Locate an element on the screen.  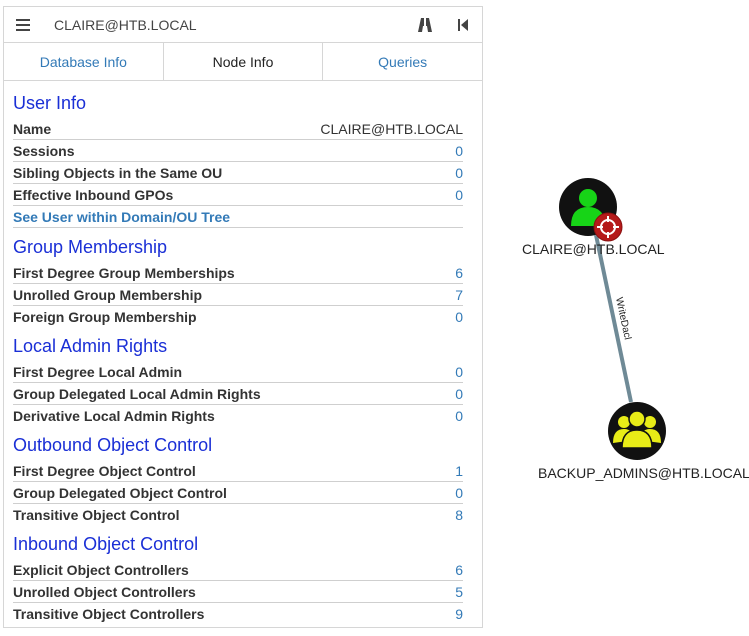
row-group-delegated-admin: Group Delegated Local Admin Rights 0 is located at coordinates (238, 394).